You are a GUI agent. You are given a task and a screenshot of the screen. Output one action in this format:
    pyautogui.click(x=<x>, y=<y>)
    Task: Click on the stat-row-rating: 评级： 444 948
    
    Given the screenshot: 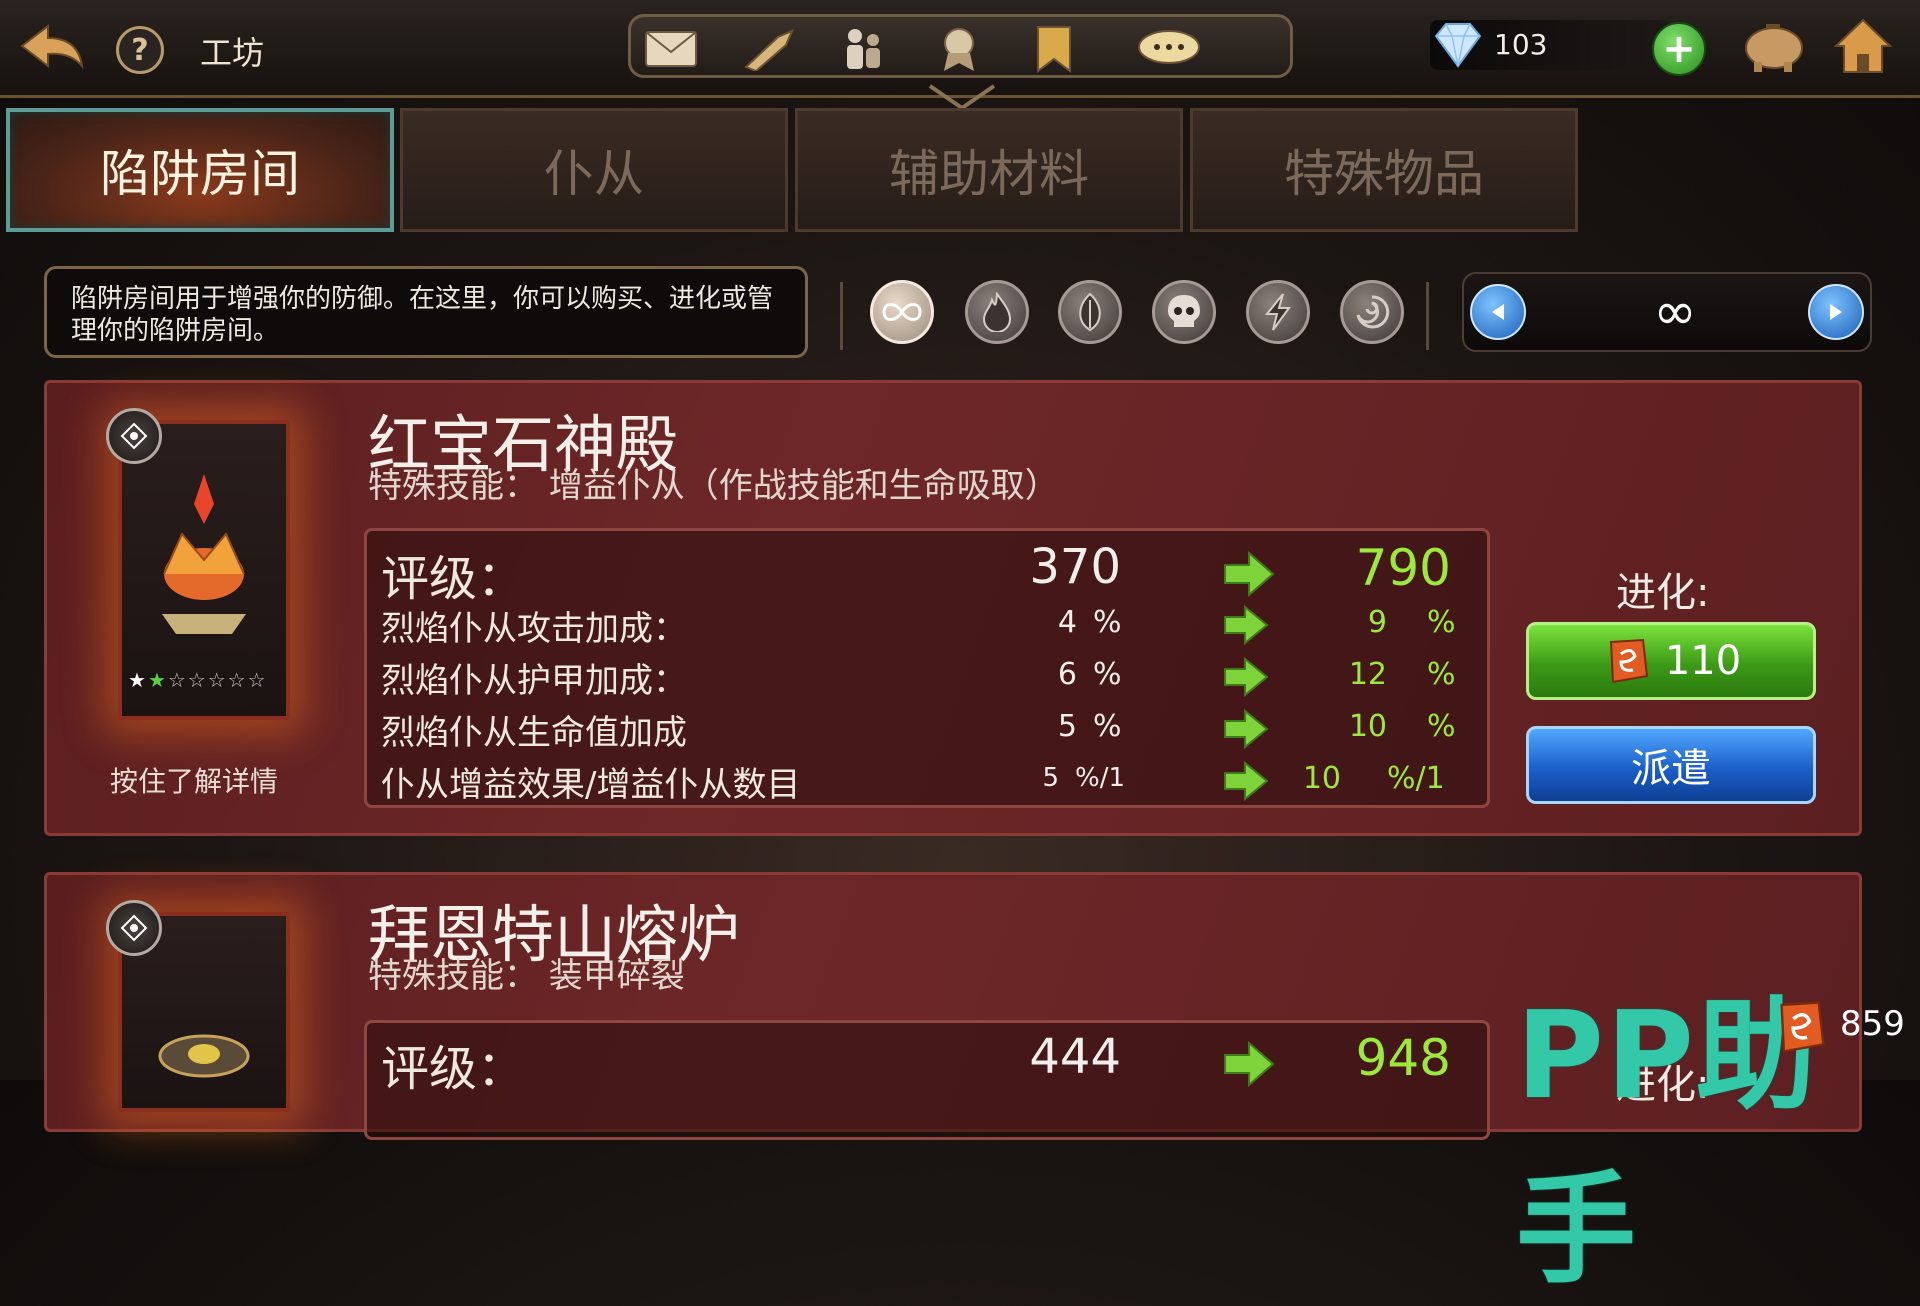 What is the action you would take?
    pyautogui.click(x=916, y=1063)
    